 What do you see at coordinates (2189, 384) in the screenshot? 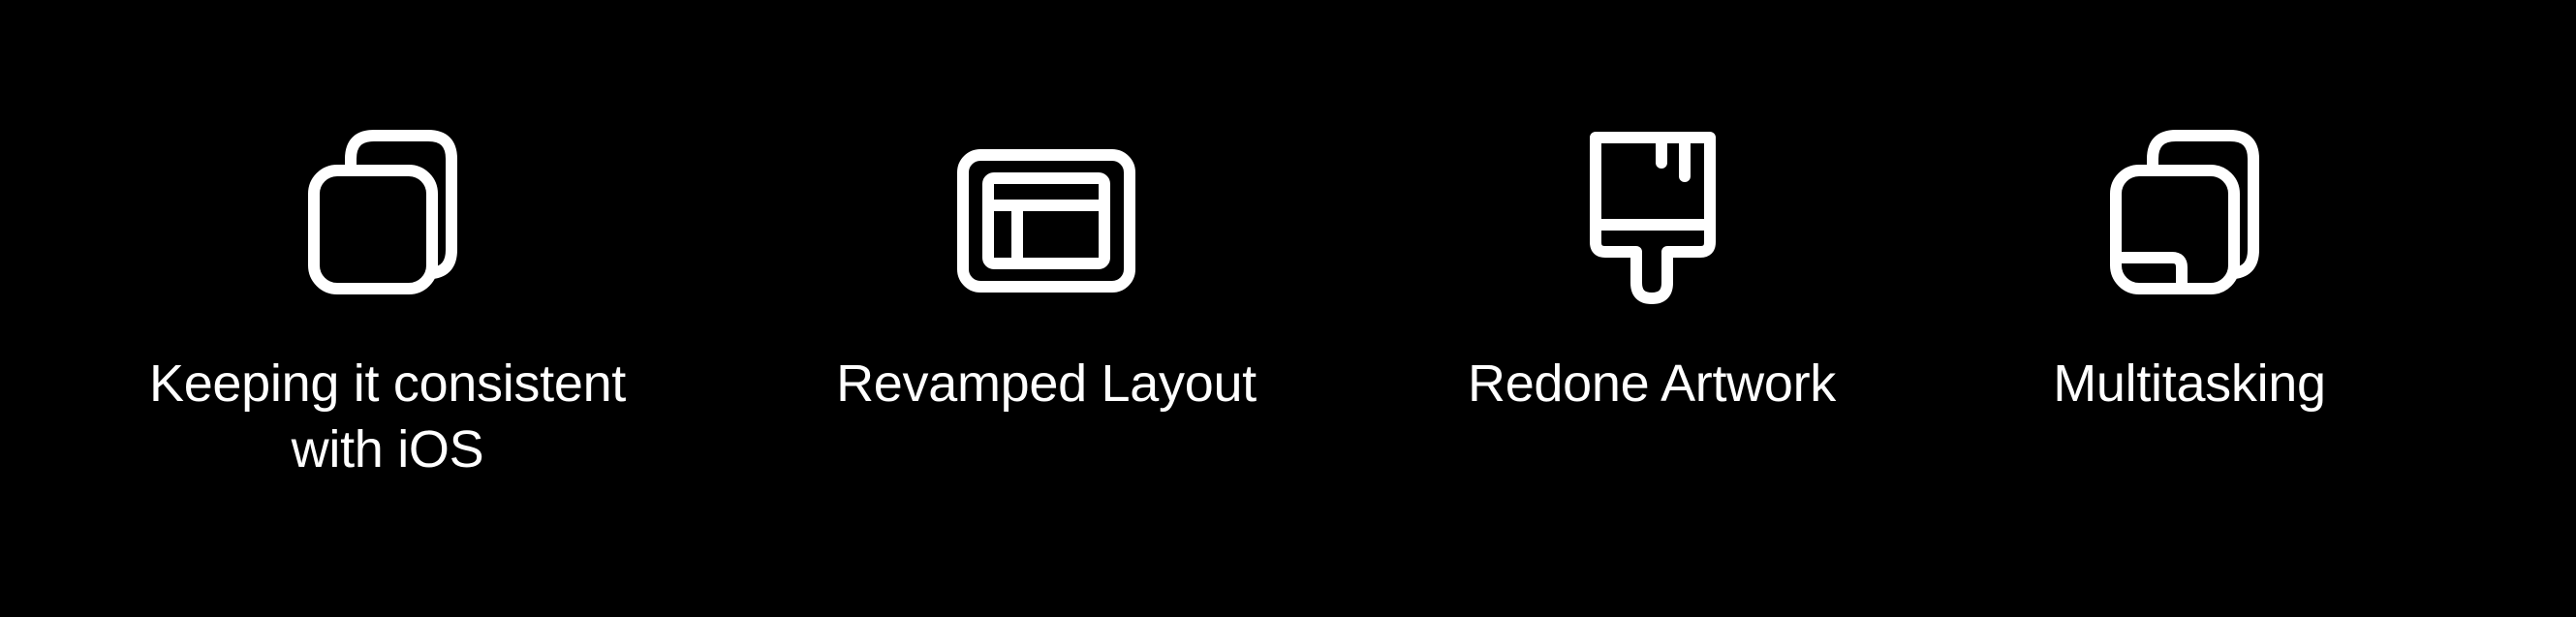
I see `feature-label: Multitasking` at bounding box center [2189, 384].